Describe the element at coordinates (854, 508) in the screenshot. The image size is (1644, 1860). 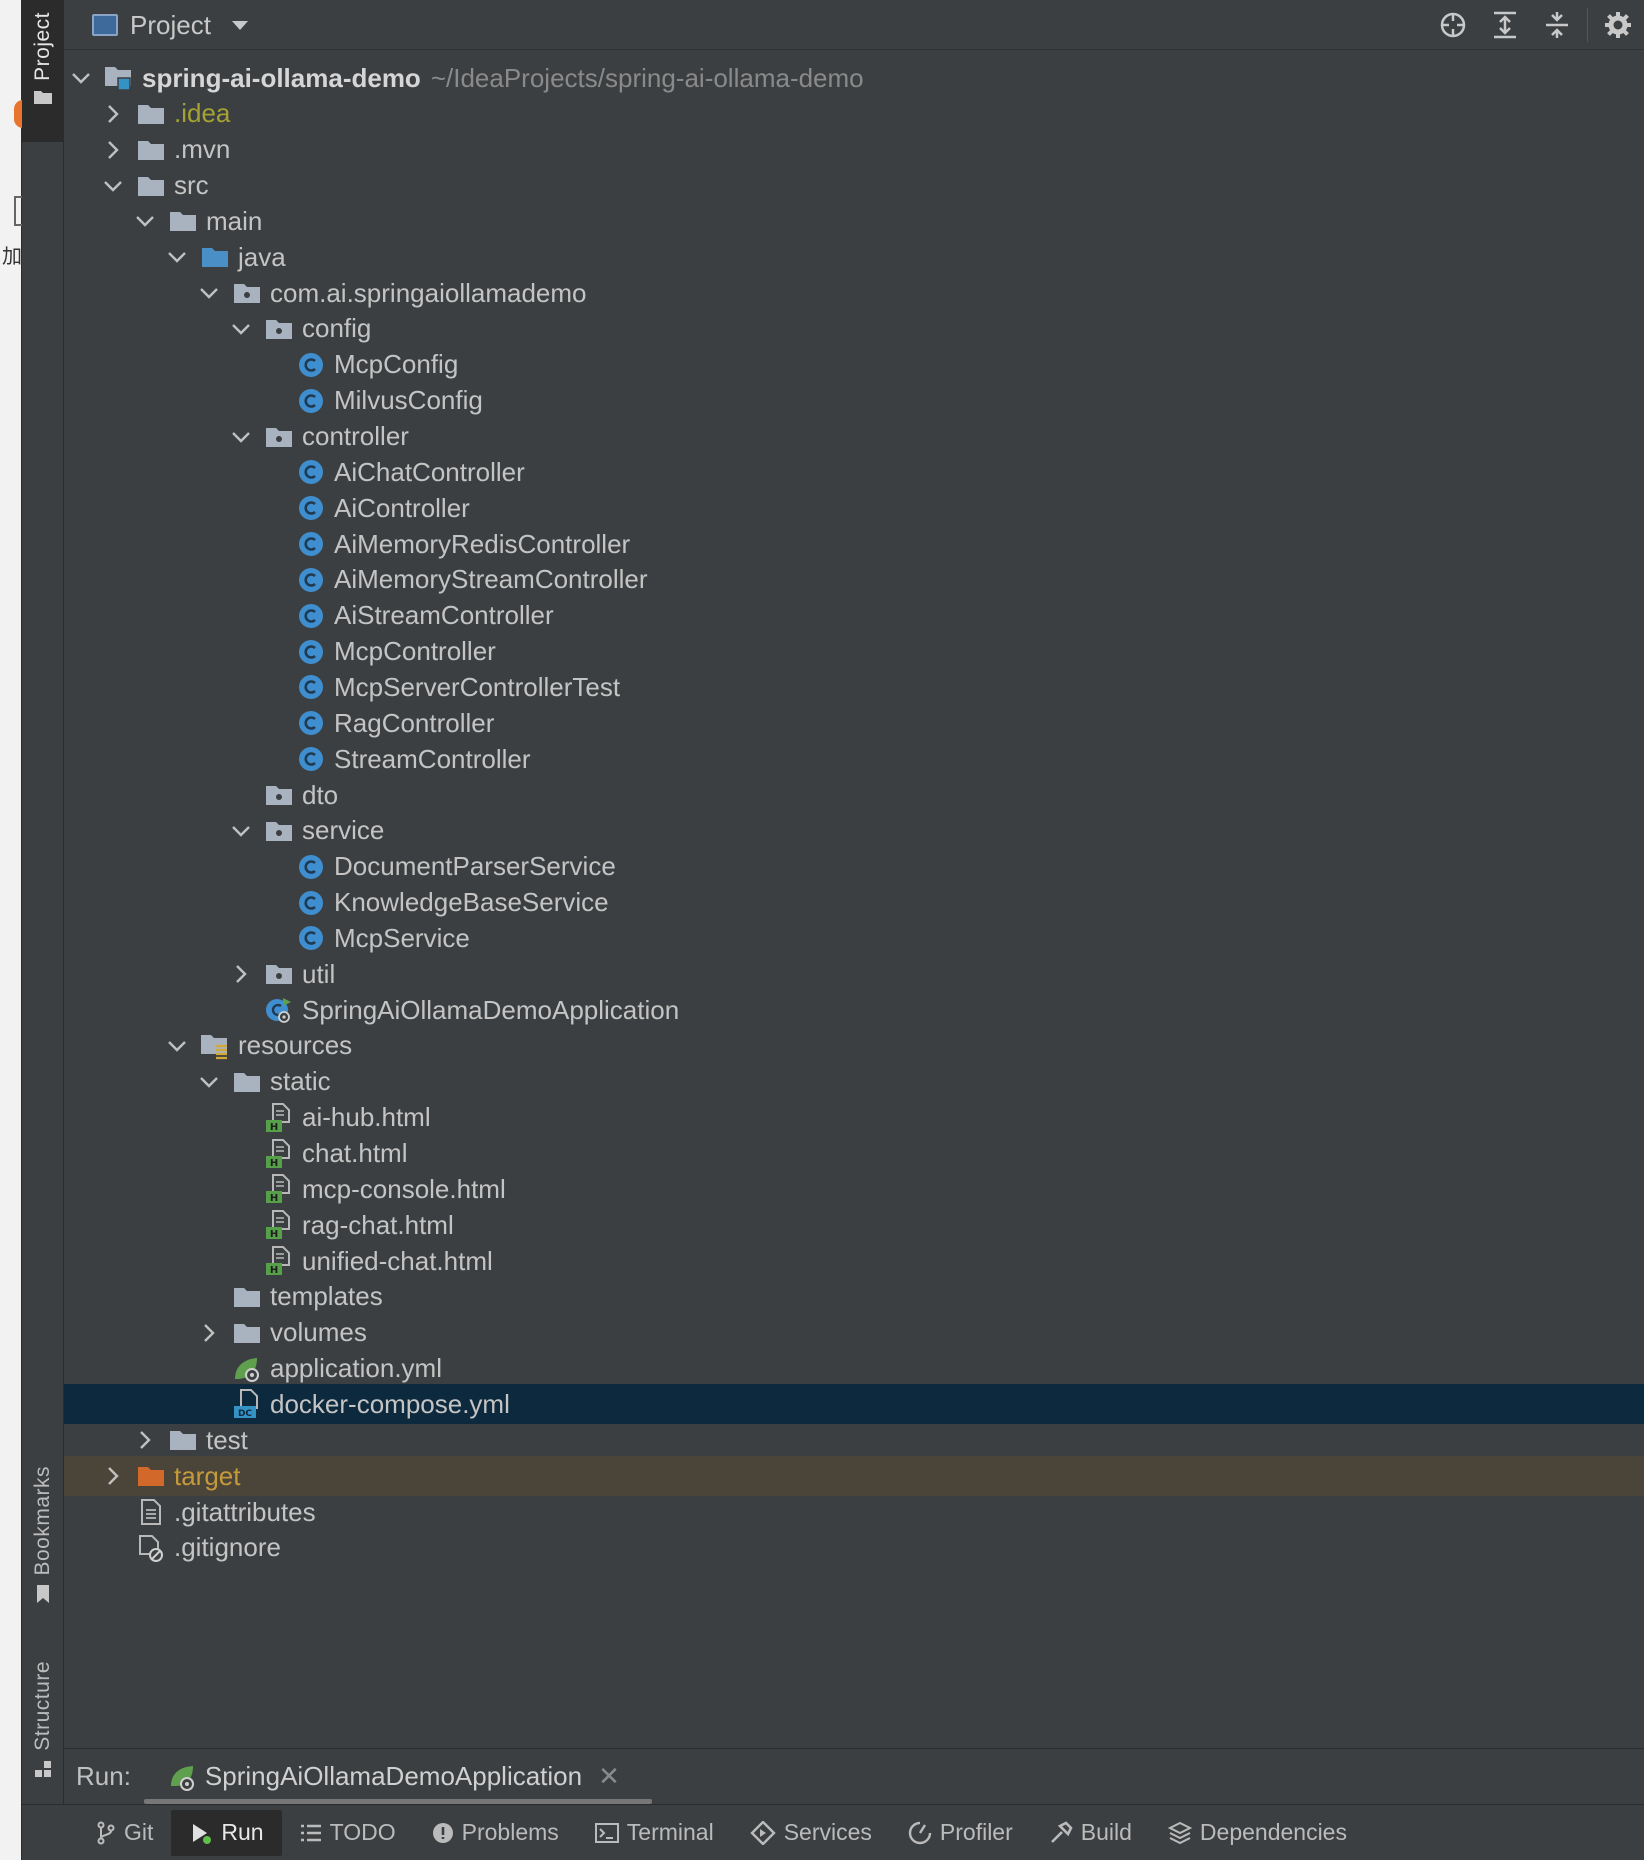
I see `tree-item: AiController` at that location.